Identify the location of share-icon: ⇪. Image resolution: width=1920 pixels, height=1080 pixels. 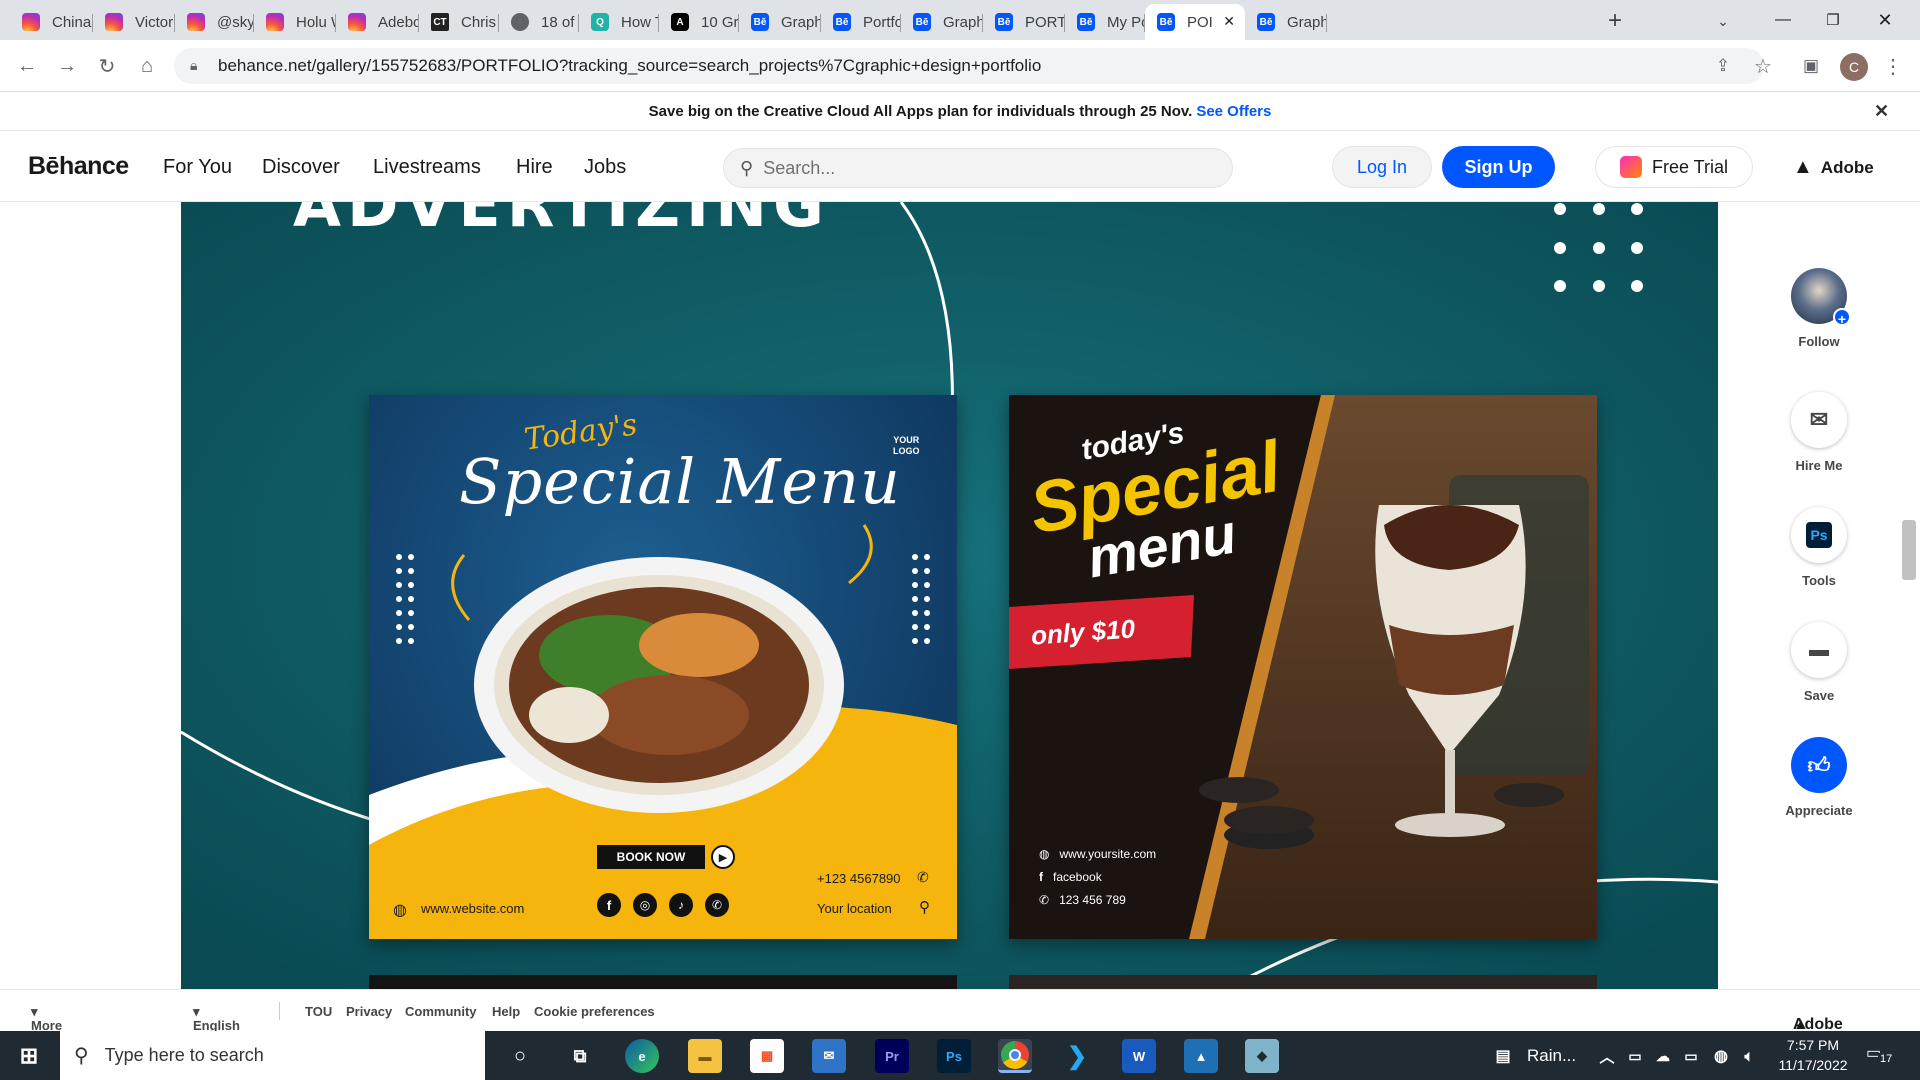
(1723, 66).